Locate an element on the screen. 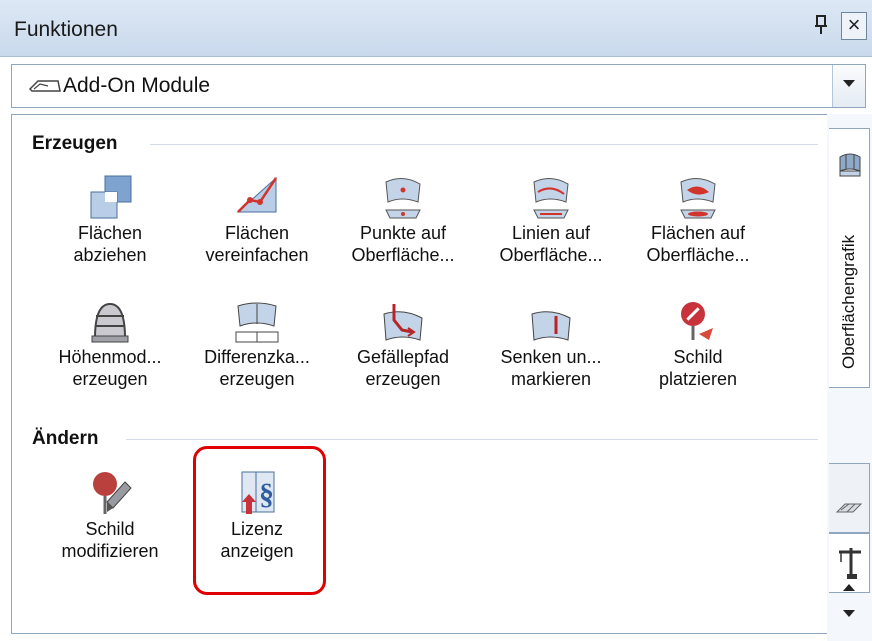  layers-icon is located at coordinates (849, 508).